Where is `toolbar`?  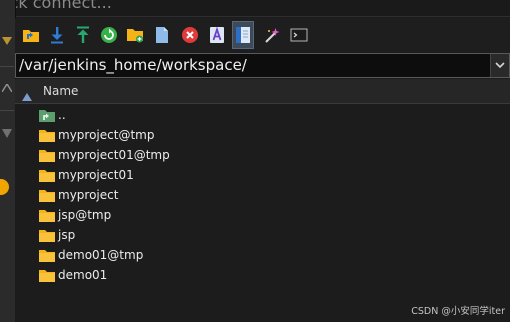 toolbar is located at coordinates (262, 35).